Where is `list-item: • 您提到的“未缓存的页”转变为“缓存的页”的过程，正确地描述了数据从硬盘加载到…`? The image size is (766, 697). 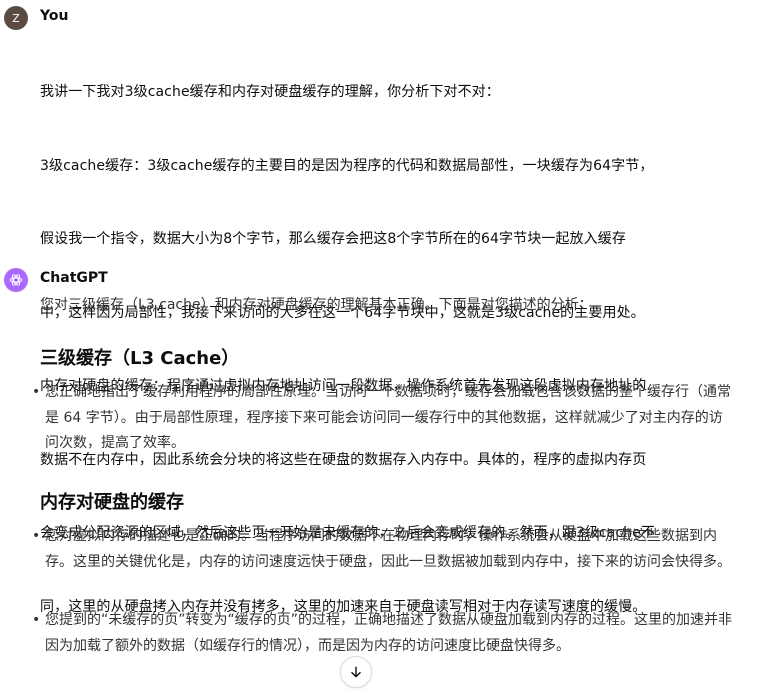
list-item: • 您提到的“未缓存的页”转变为“缓存的页”的过程，正确地描述了数据从硬盘加载到… is located at coordinates (382, 633).